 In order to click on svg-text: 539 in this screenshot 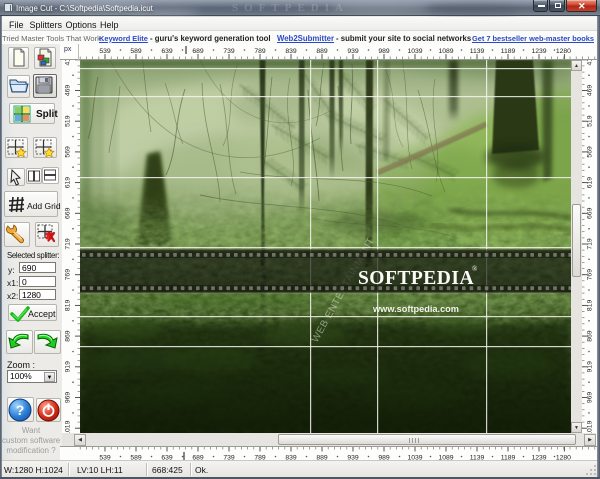, I will do `click(105, 51)`.